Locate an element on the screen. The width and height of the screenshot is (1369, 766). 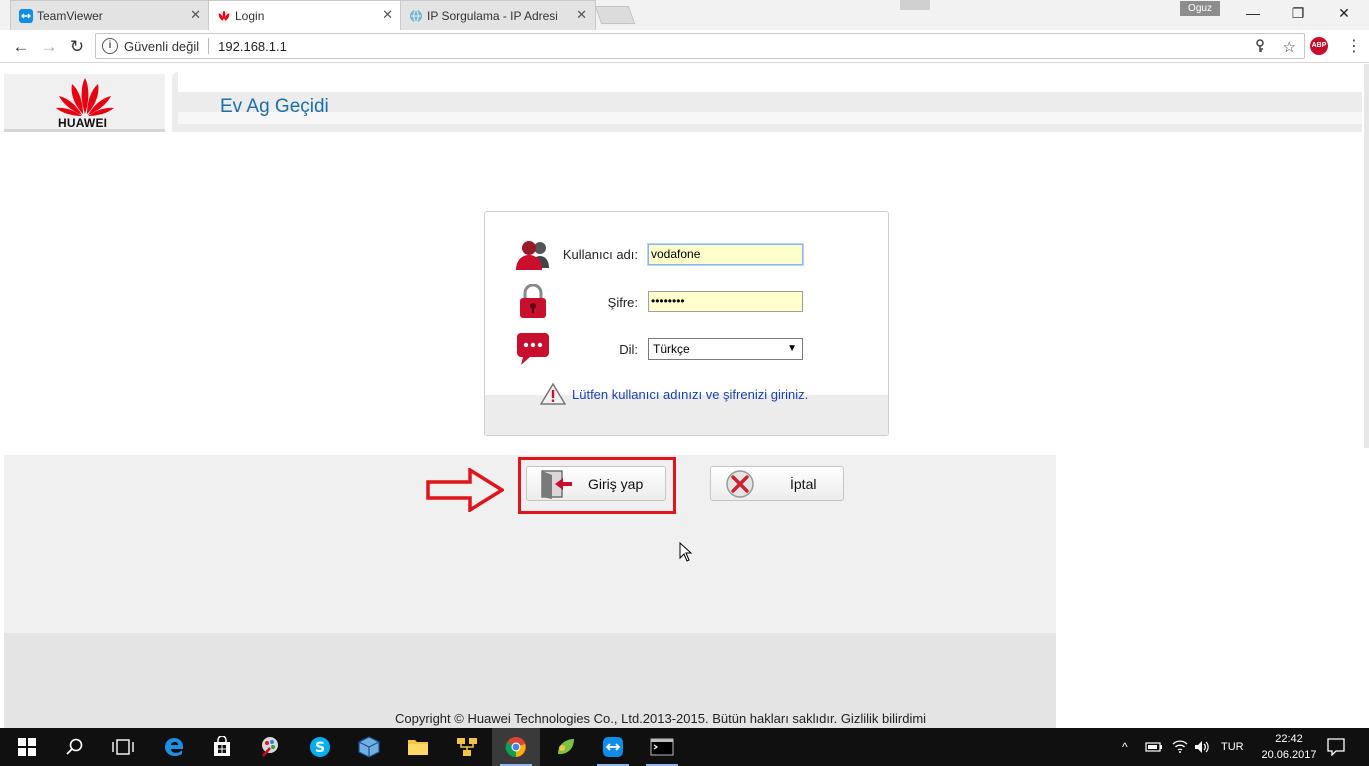
clock-date: 20.06.2017 is located at coordinates (1289, 755).